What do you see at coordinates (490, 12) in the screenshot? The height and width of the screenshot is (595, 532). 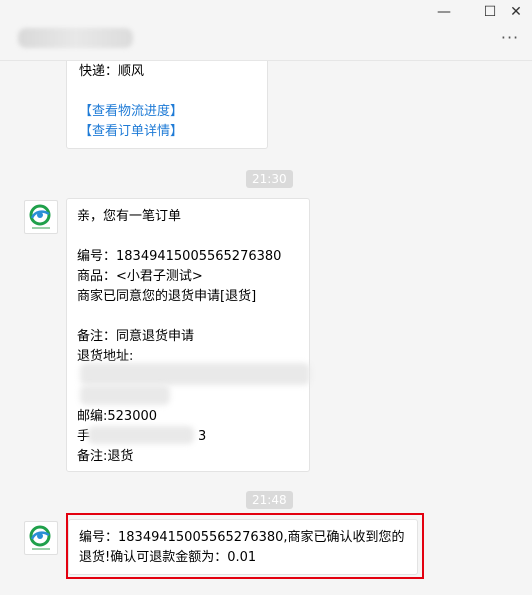 I see `maximize-button: ☐` at bounding box center [490, 12].